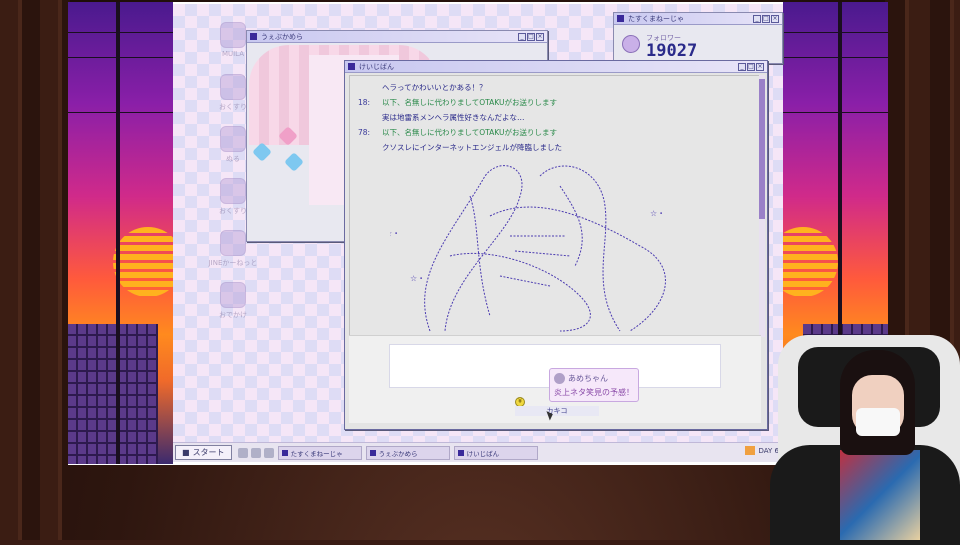 Image resolution: width=960 pixels, height=545 pixels. I want to click on thread-post: 78: 以下、名無しに代わりましてOTAKUがお送りします, so click(458, 132).